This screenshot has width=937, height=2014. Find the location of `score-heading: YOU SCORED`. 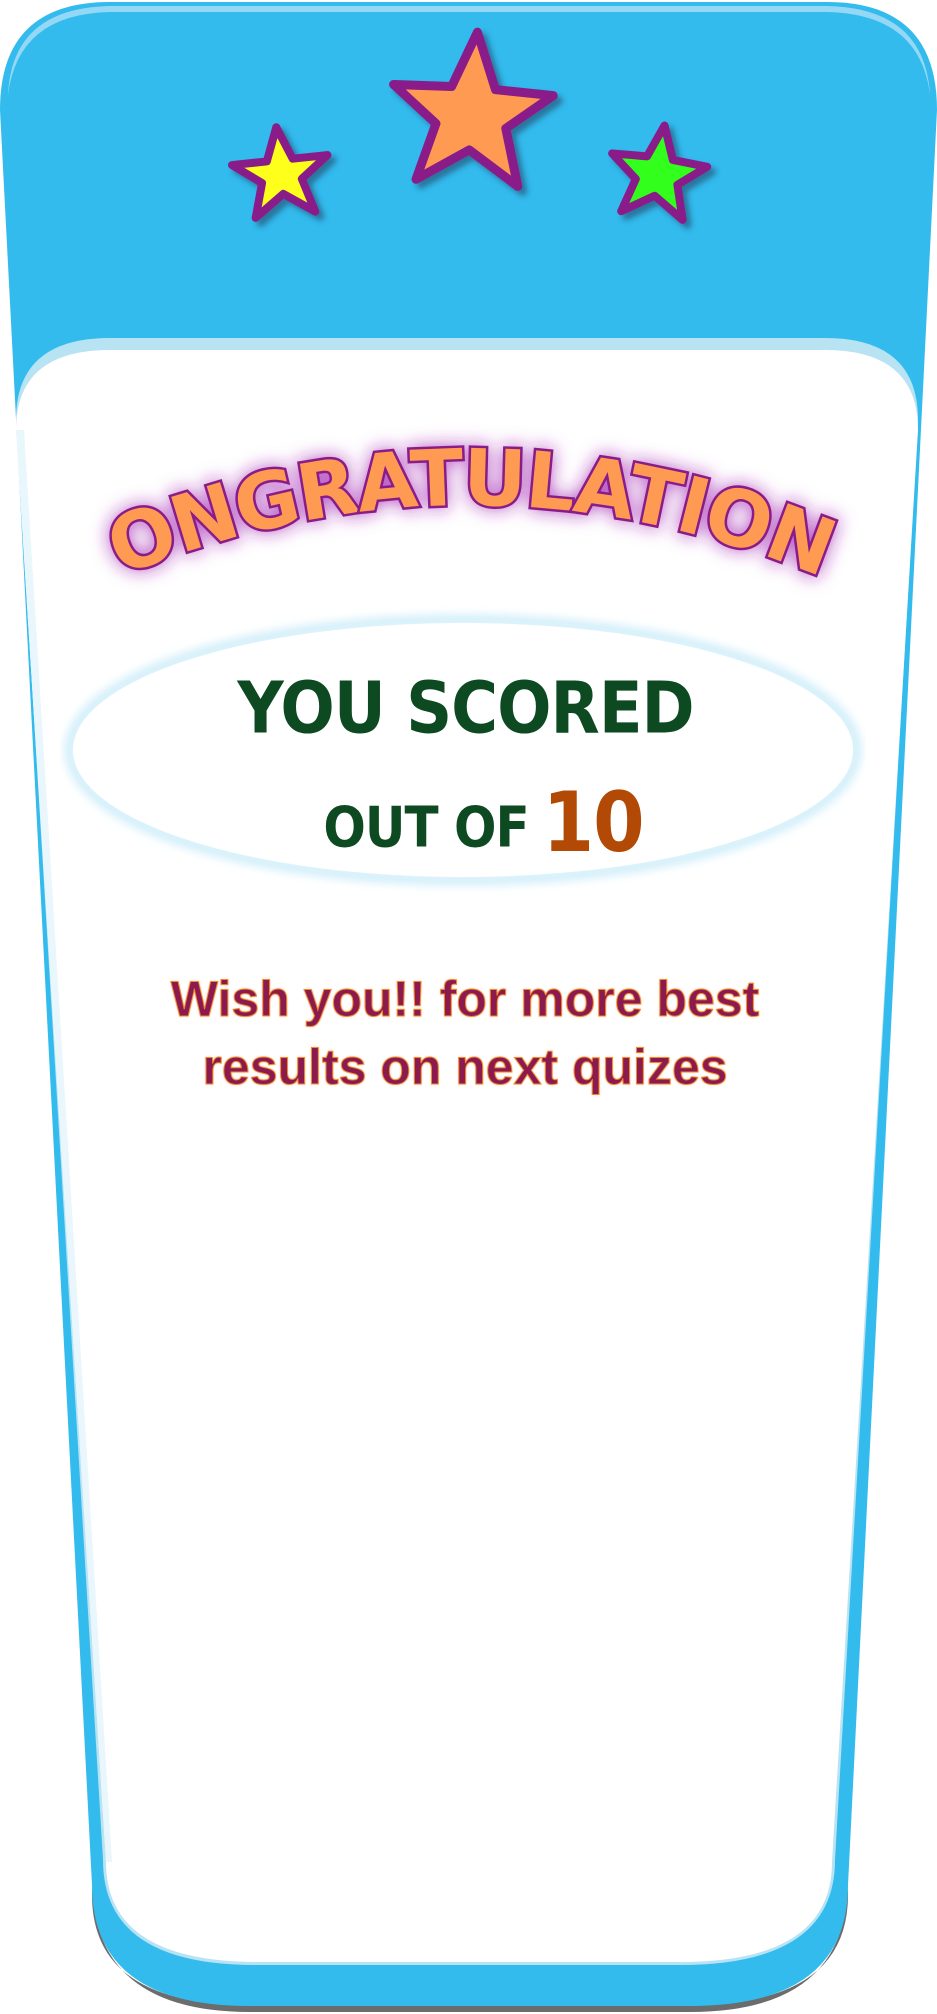

score-heading: YOU SCORED is located at coordinates (465, 709).